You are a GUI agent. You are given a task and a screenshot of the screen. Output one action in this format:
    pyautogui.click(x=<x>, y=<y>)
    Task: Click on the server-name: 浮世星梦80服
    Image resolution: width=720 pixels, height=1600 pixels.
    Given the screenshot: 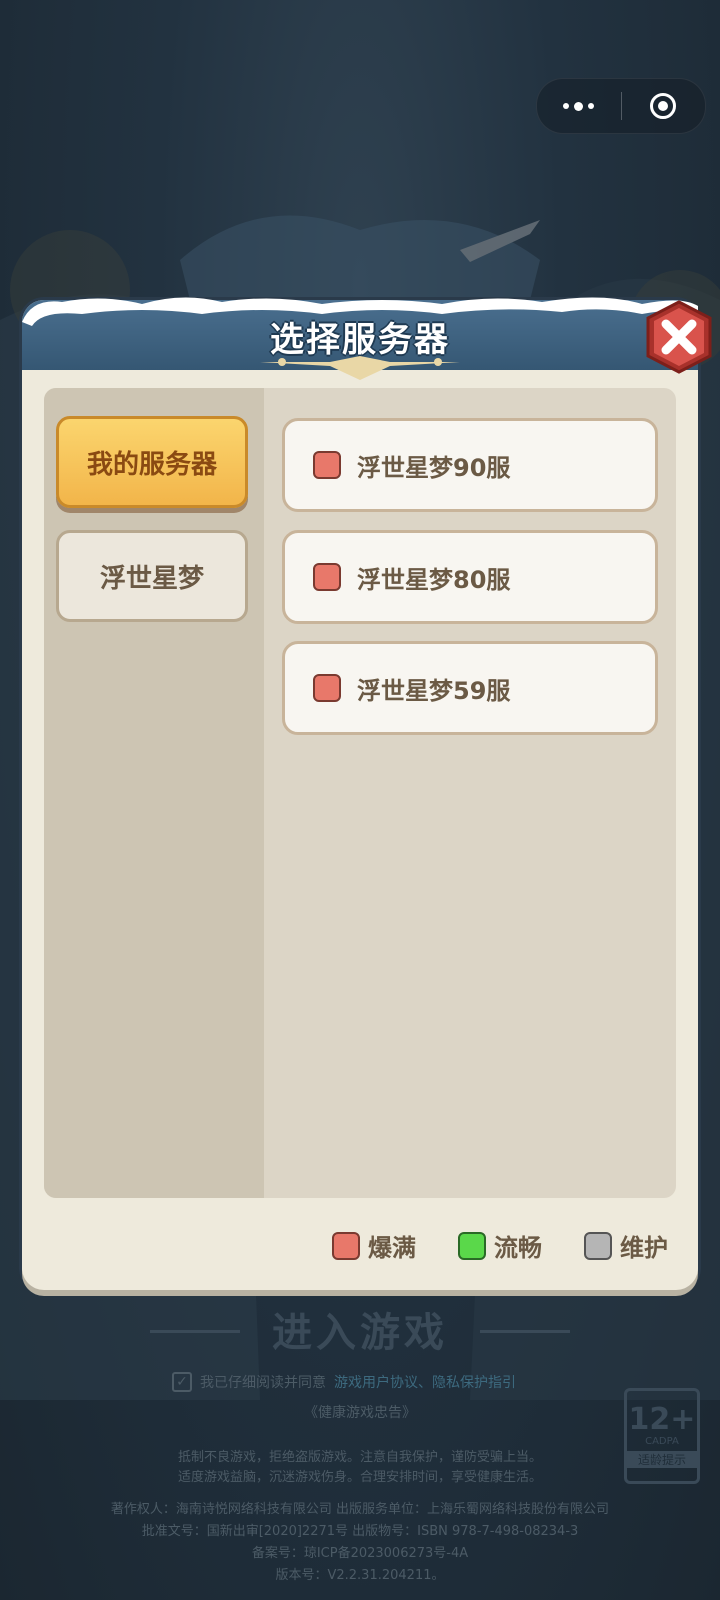 What is the action you would take?
    pyautogui.click(x=434, y=579)
    